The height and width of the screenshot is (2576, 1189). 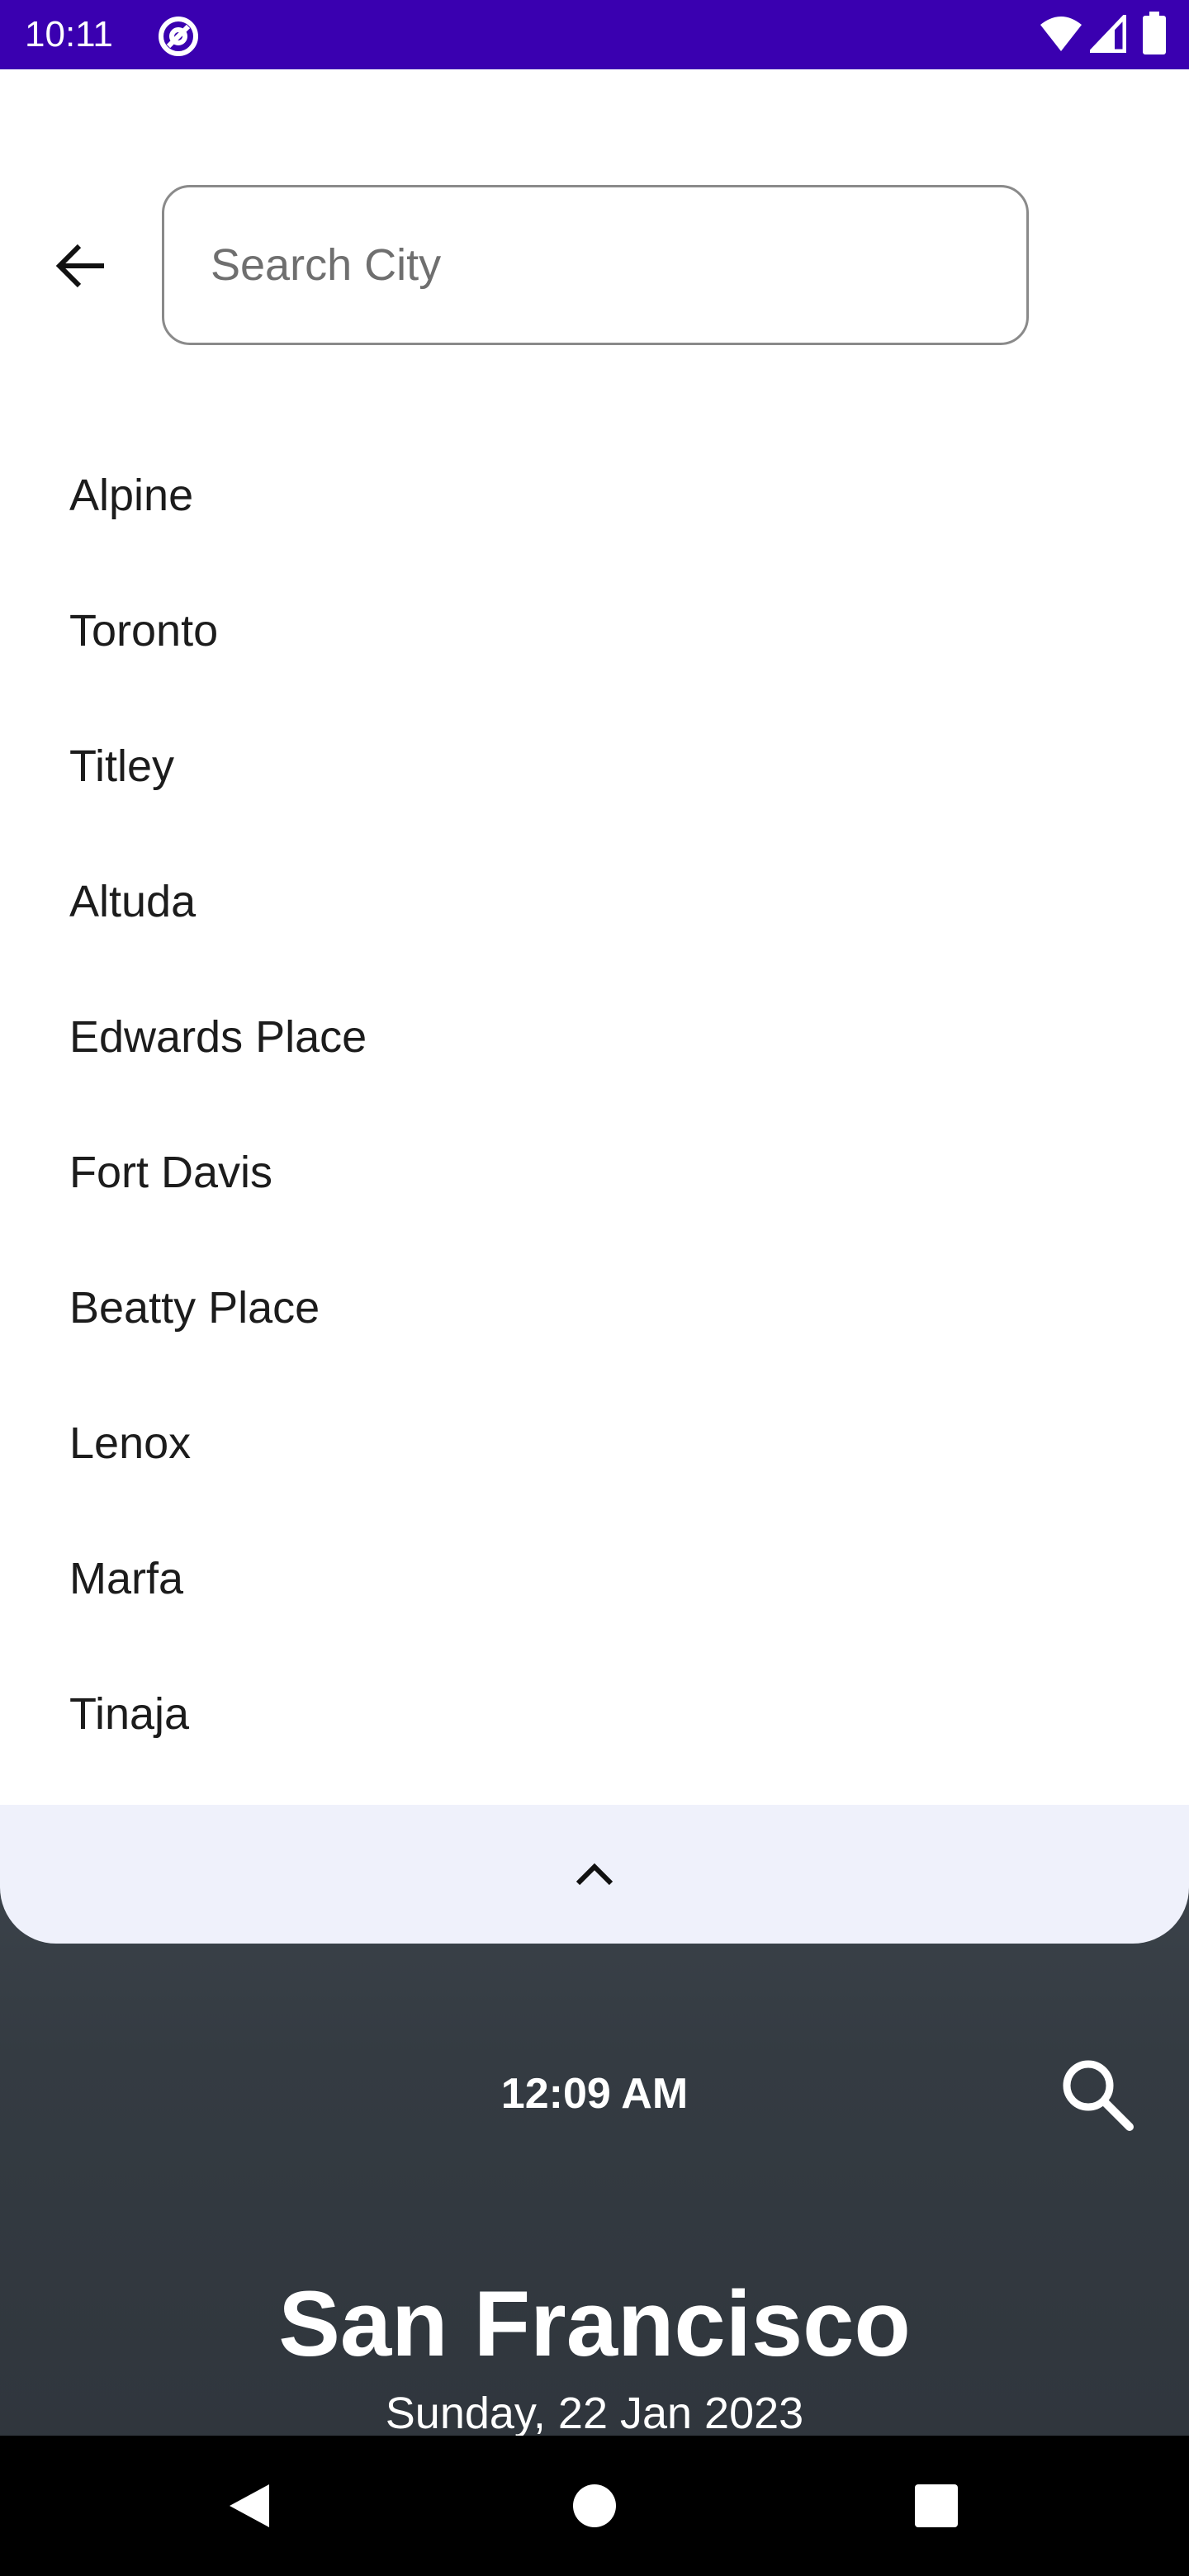 I want to click on status-bar: 10:11, so click(x=594, y=34).